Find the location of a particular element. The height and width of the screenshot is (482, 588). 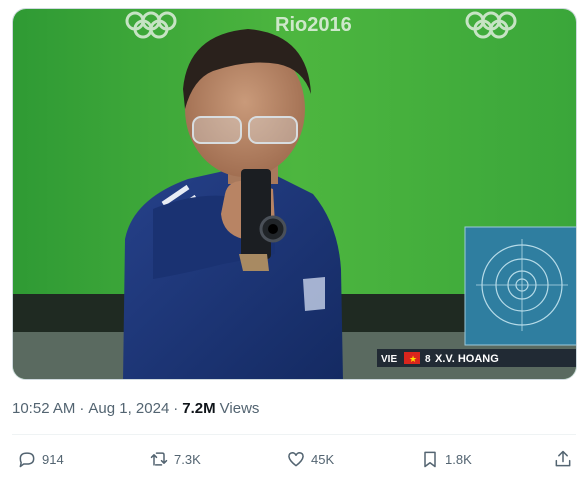

like-count: 45K is located at coordinates (323, 459).